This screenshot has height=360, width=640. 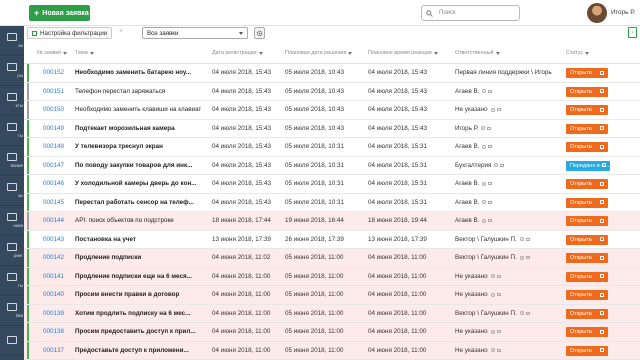 I want to click on column-header-registered: Дата регистрации, so click(x=237, y=53).